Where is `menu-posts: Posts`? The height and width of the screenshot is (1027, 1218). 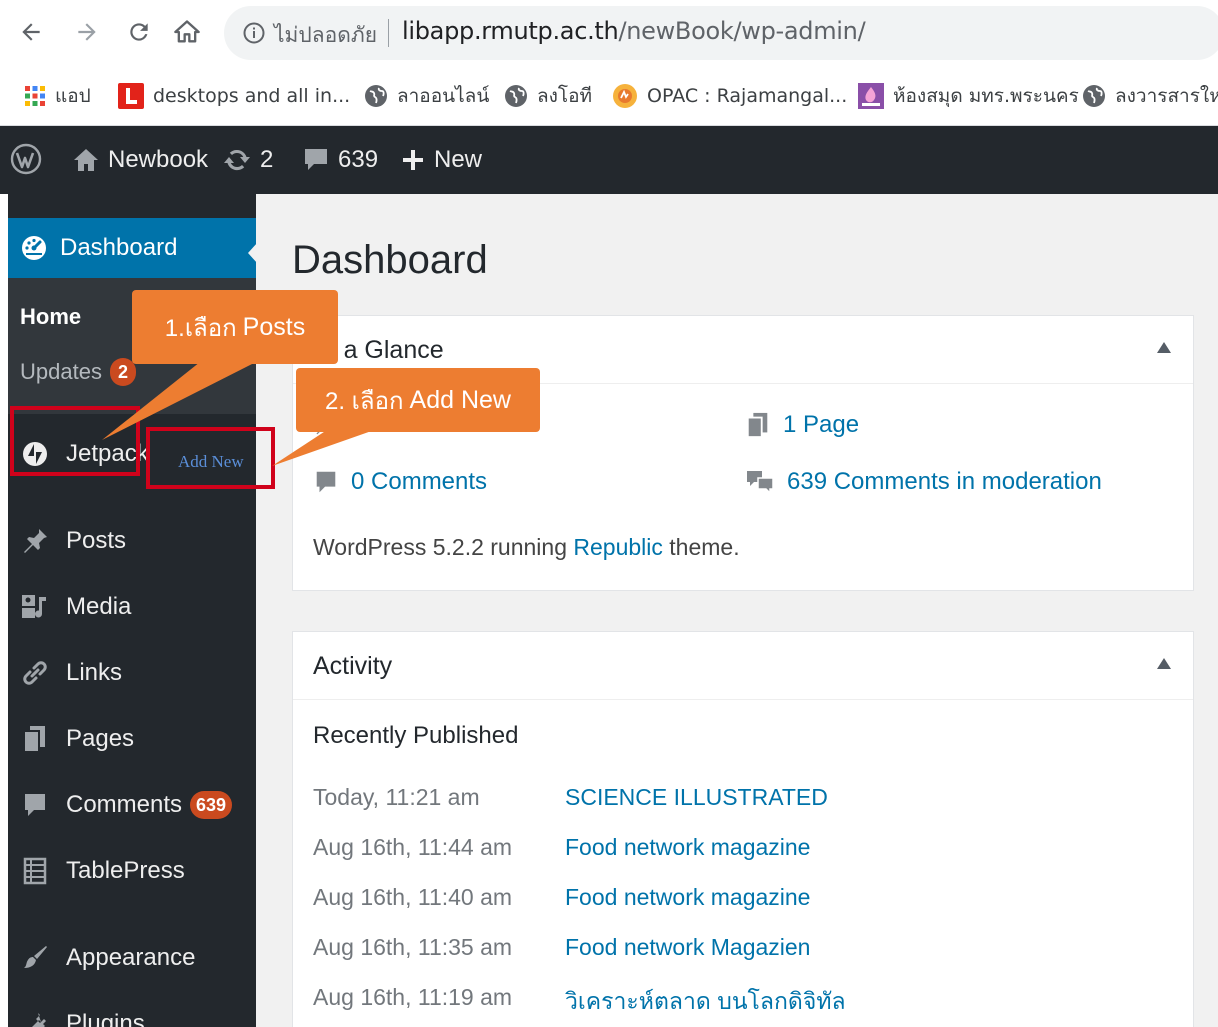 menu-posts: Posts is located at coordinates (132, 541).